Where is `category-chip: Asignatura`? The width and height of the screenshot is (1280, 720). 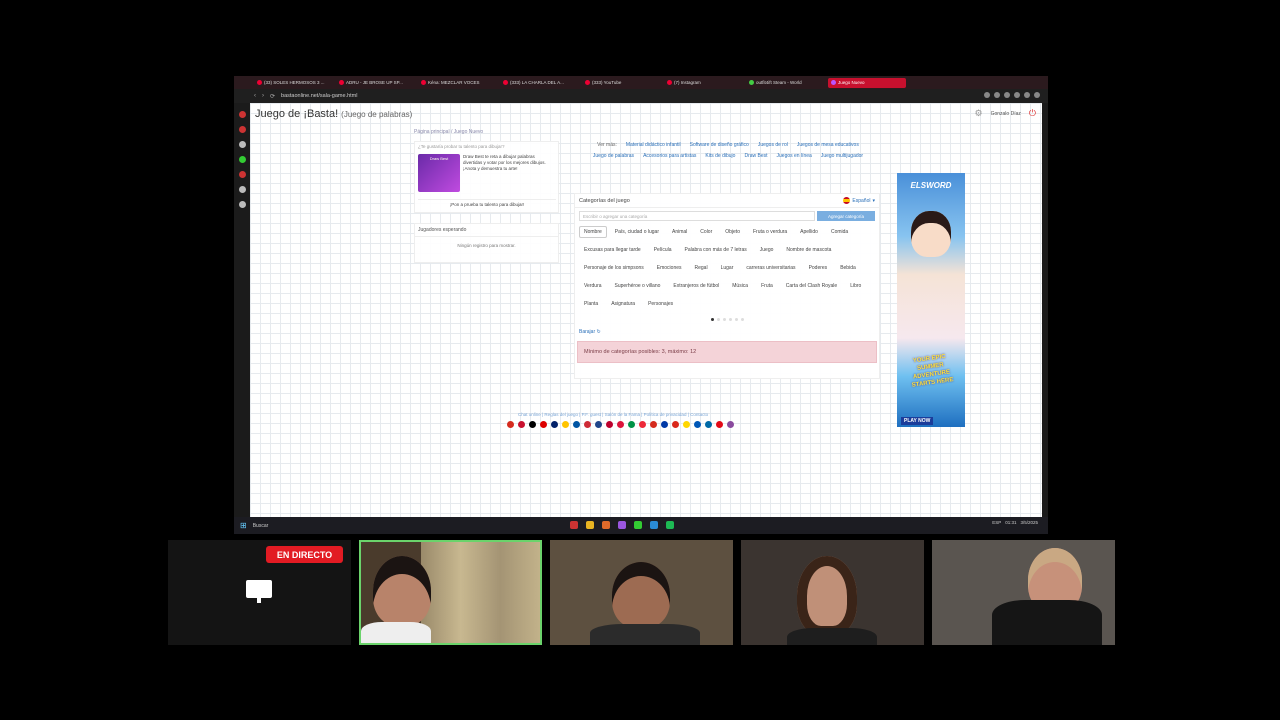 category-chip: Asignatura is located at coordinates (623, 304).